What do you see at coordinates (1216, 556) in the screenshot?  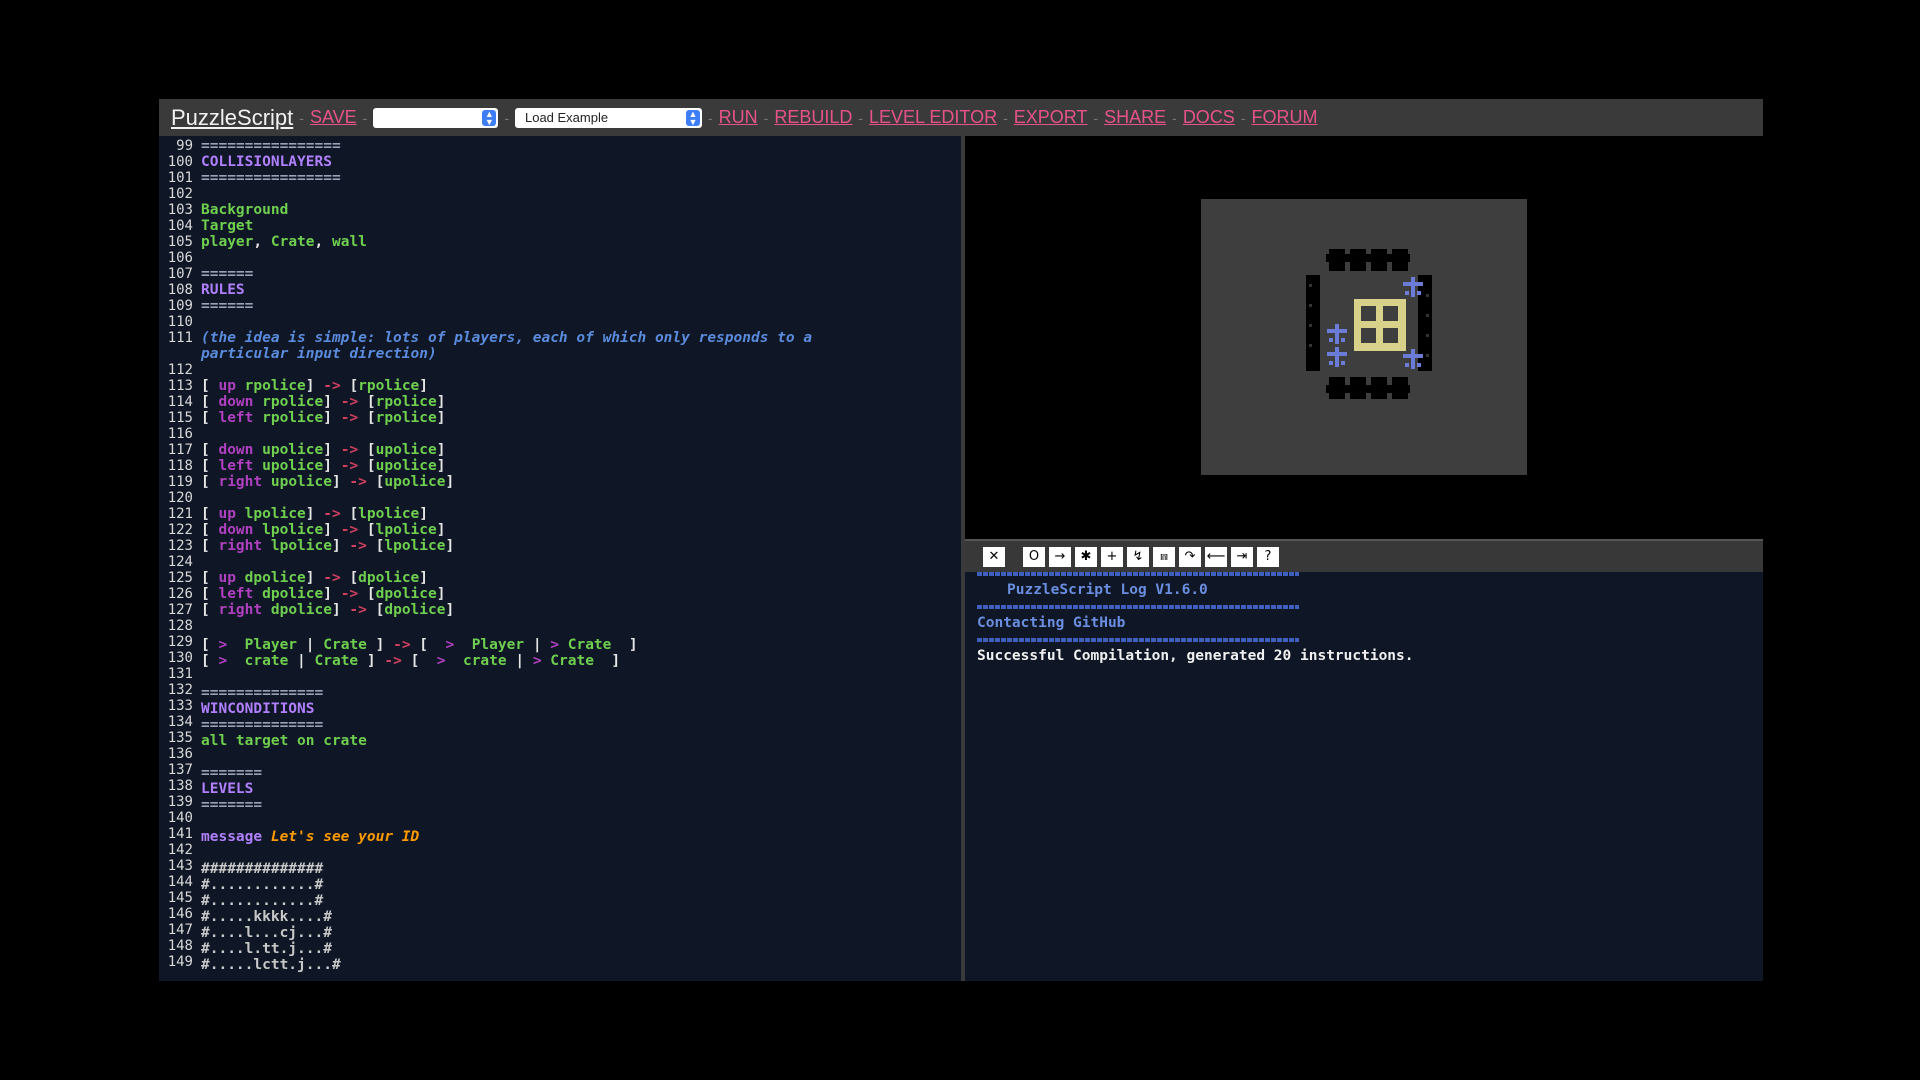 I see `undo-icon: ⟵` at bounding box center [1216, 556].